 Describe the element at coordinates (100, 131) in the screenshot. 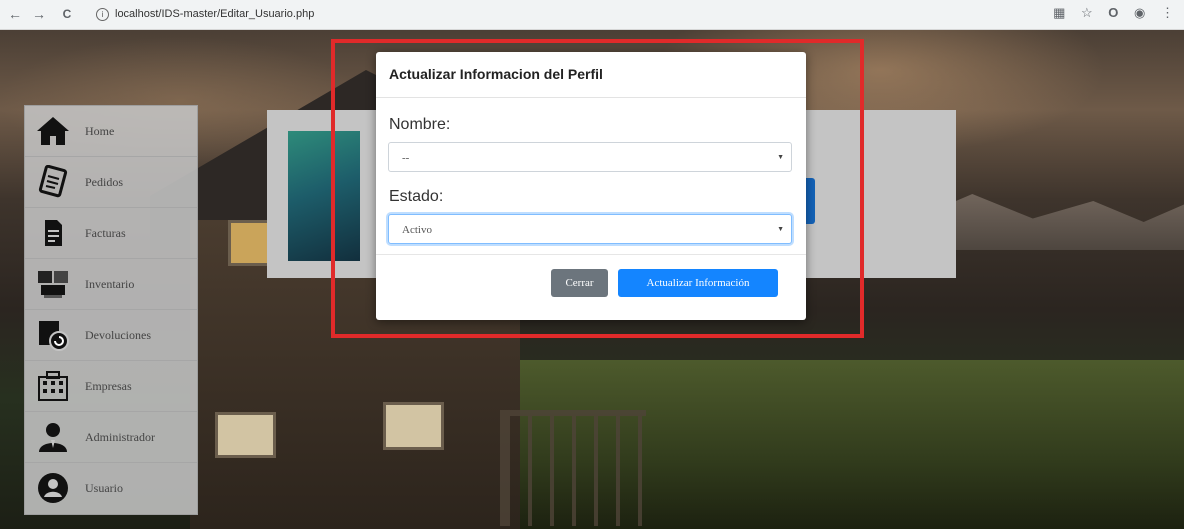

I see `sidebar-item-label: Home` at that location.